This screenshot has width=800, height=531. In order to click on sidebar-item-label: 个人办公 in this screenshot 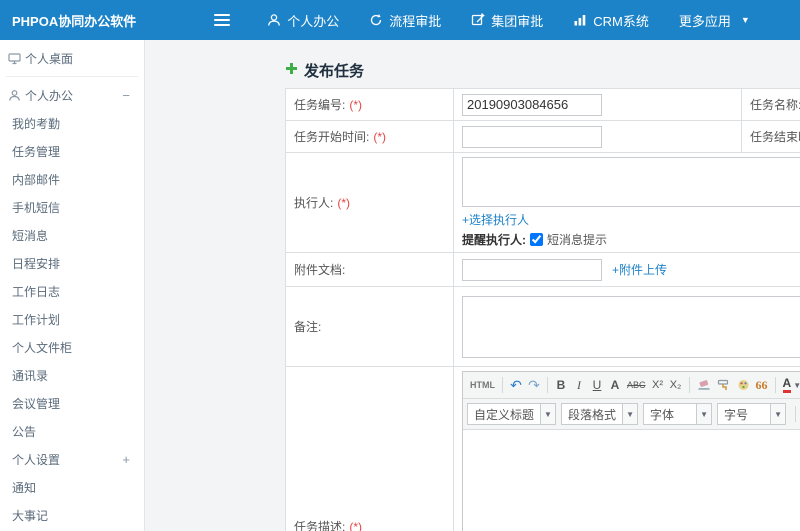, I will do `click(49, 95)`.